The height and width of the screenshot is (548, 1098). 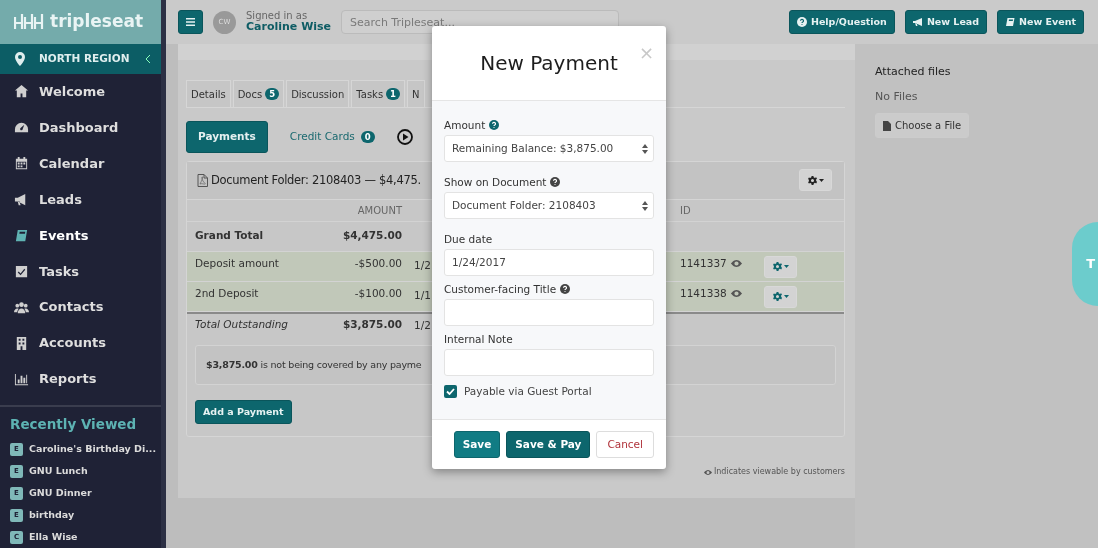 What do you see at coordinates (779, 472) in the screenshot?
I see `footnote: Indicates viewable by customers` at bounding box center [779, 472].